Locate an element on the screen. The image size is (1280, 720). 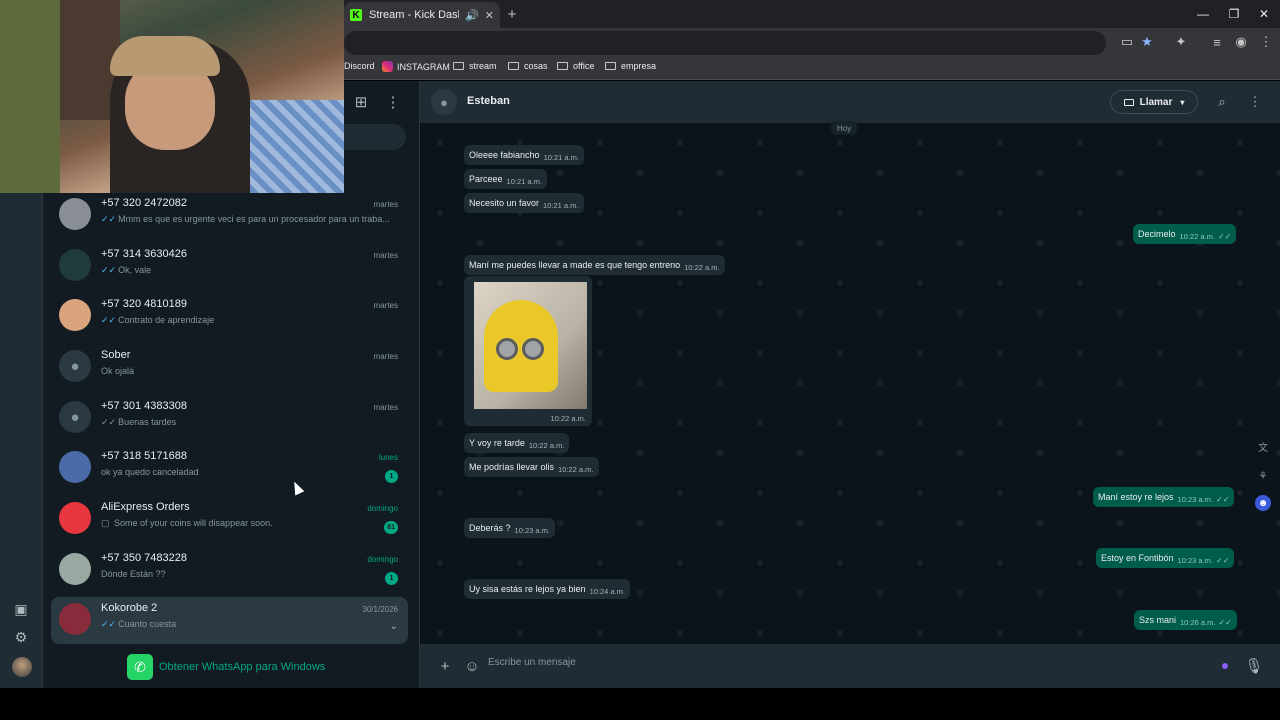
chat-time: 30/1/2026 is located at coordinates (380, 609).